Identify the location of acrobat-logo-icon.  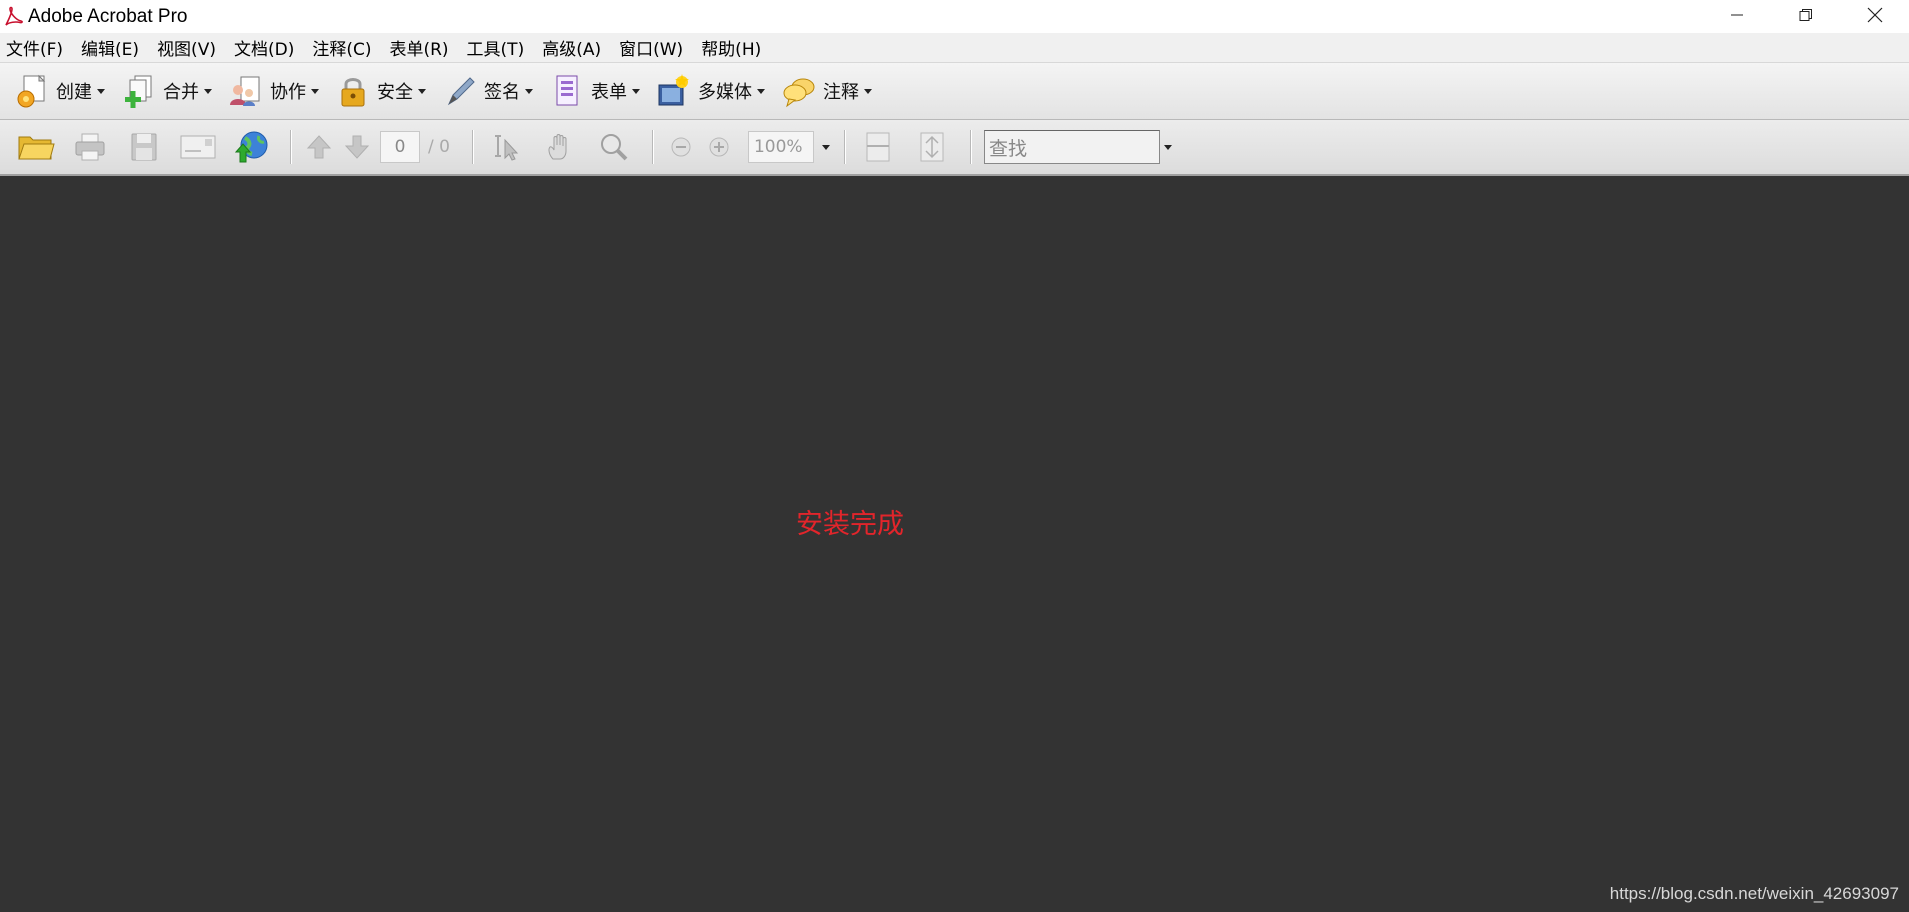
(13, 17).